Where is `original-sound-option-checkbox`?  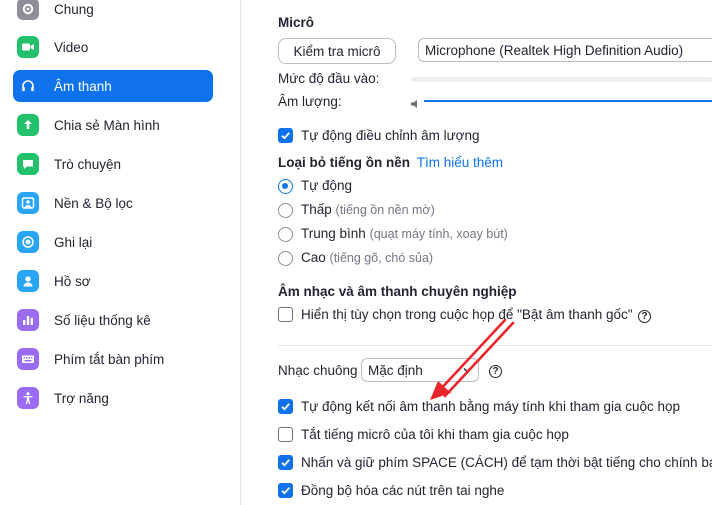 original-sound-option-checkbox is located at coordinates (285, 314).